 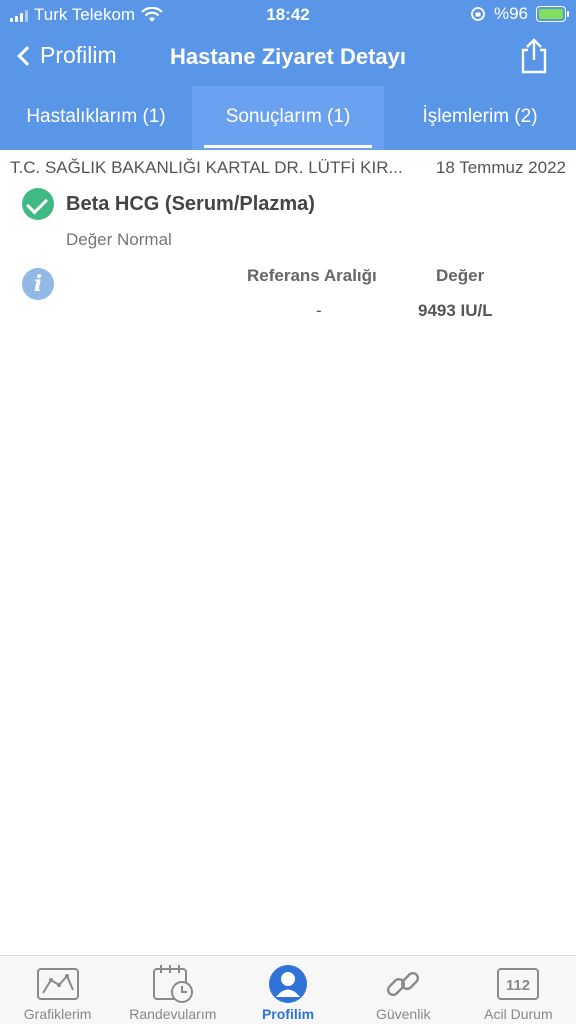 I want to click on status-bar: Turk Telekom 18:42 %96, so click(x=288, y=15).